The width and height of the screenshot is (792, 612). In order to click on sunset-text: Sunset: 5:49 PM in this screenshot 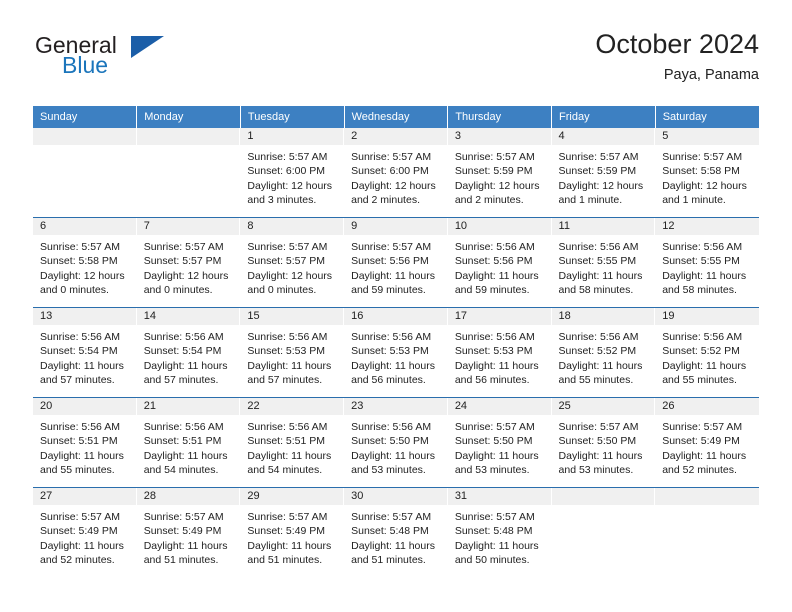, I will do `click(79, 531)`.